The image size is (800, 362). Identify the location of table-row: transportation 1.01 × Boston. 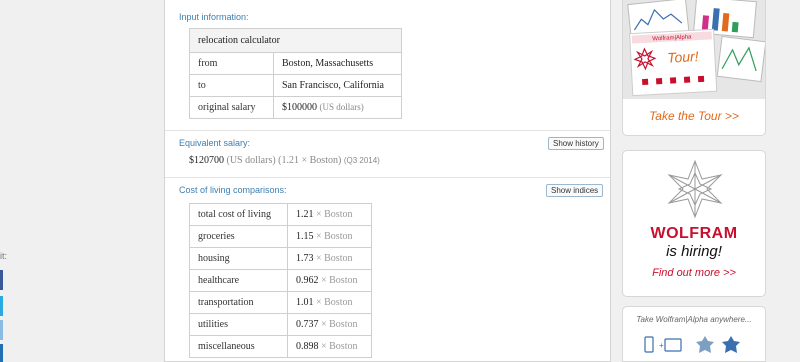
(280, 302).